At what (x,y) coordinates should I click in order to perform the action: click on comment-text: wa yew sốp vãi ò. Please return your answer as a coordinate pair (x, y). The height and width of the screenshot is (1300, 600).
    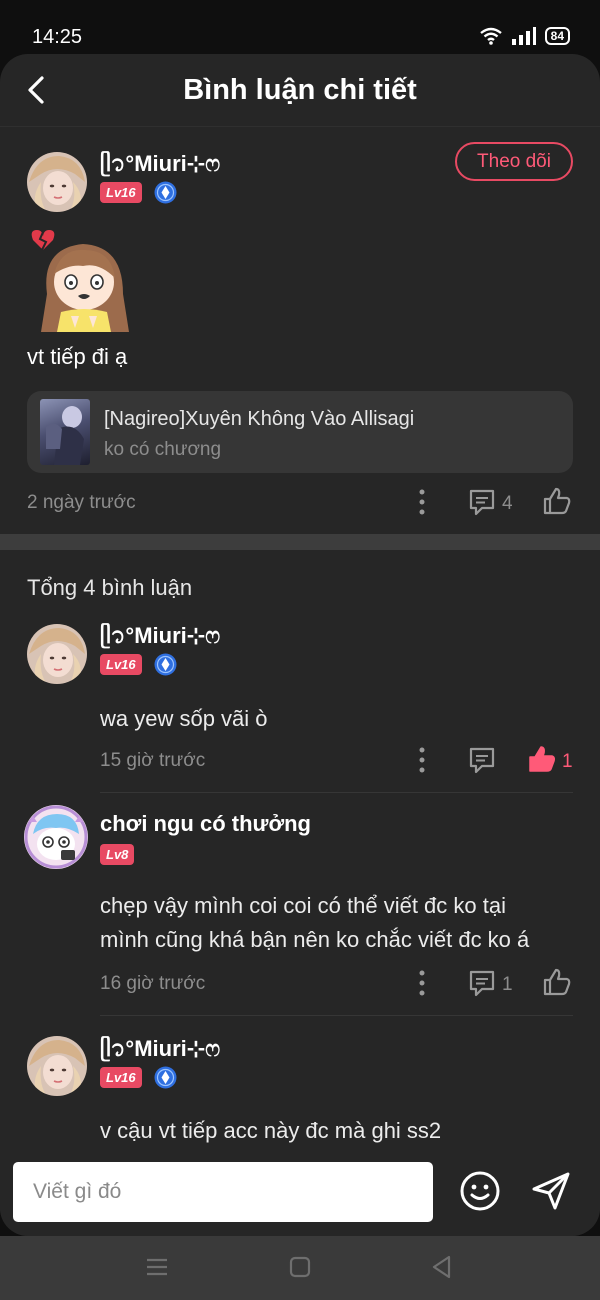
    Looking at the image, I should click on (184, 718).